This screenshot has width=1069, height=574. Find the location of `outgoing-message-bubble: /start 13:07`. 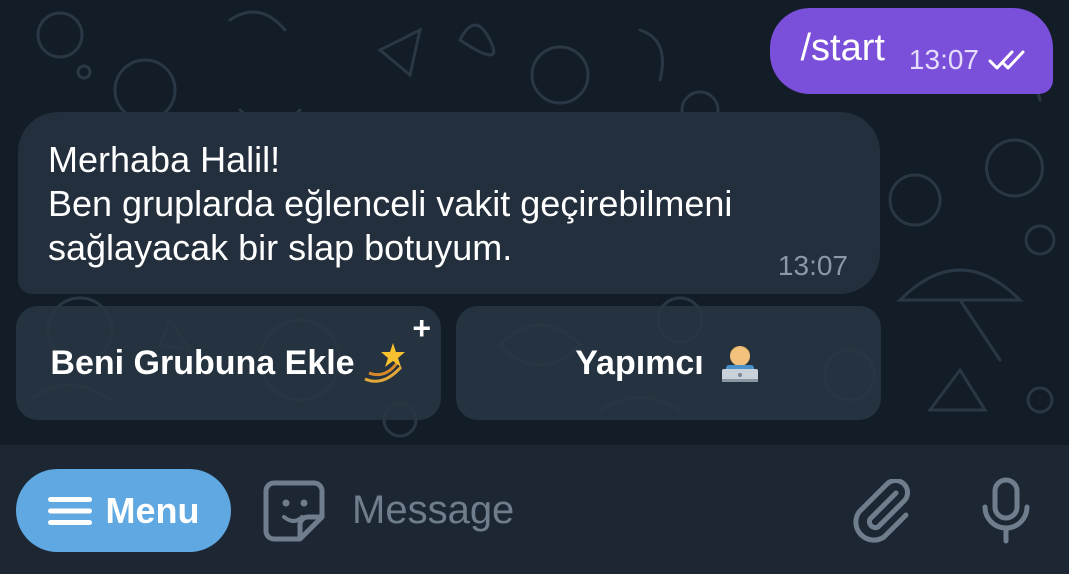

outgoing-message-bubble: /start 13:07 is located at coordinates (911, 51).